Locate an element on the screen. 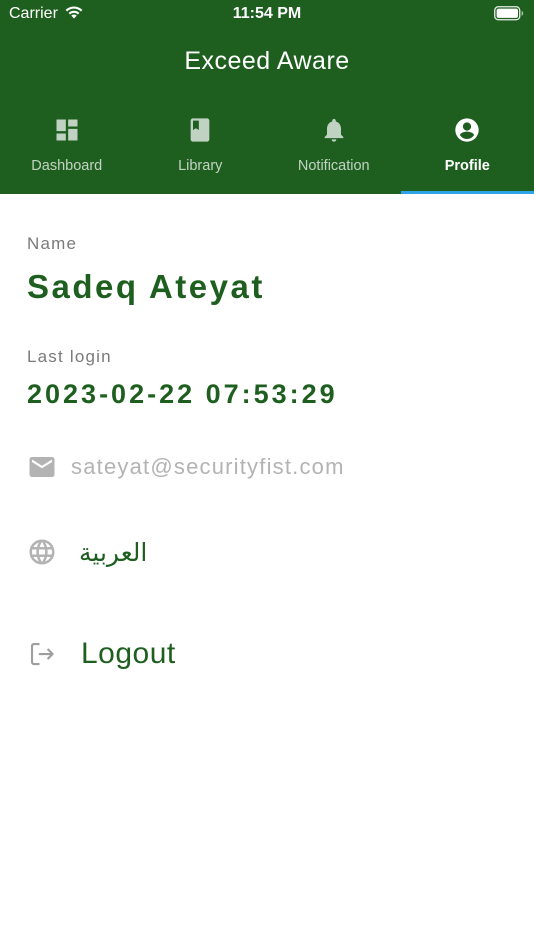  status-bar: Carrier 11:54 PM is located at coordinates (267, 14).